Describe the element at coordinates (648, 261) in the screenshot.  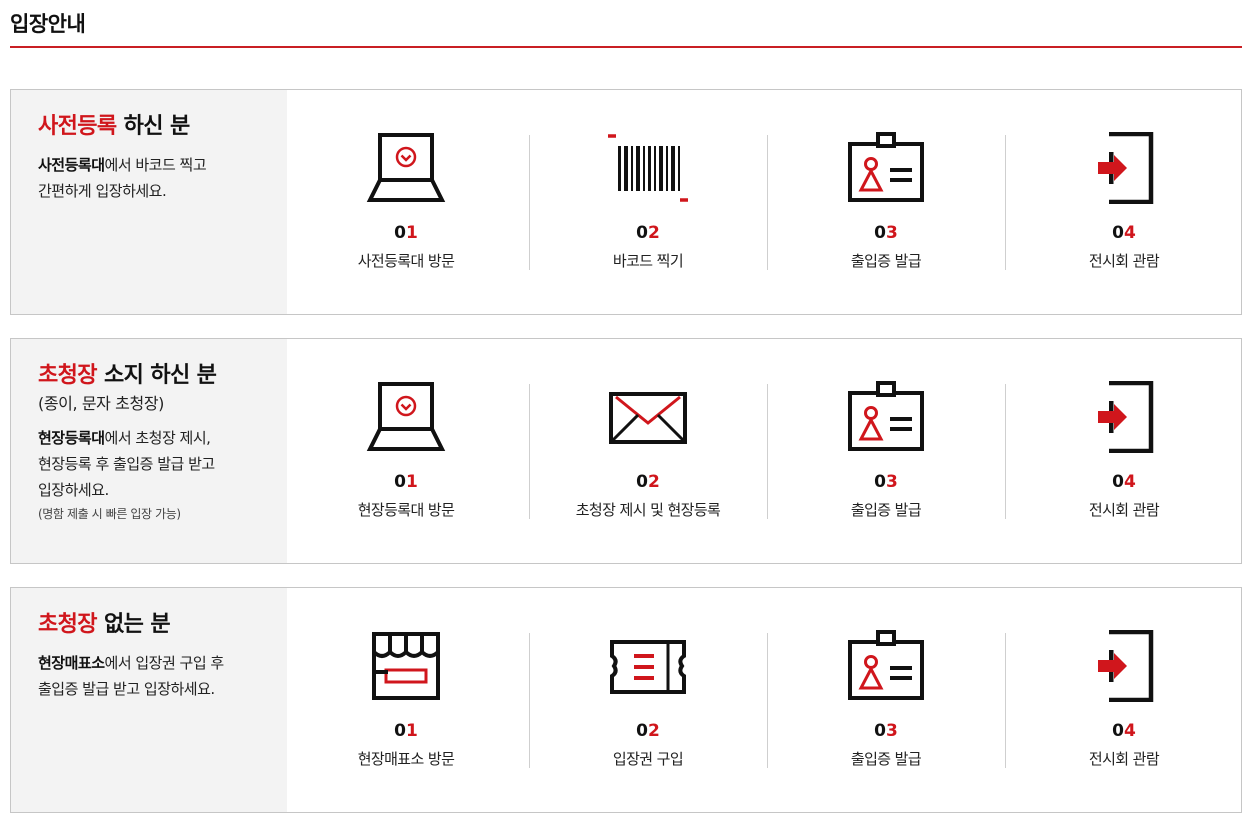
I see `step-label: 바코드 찍기` at that location.